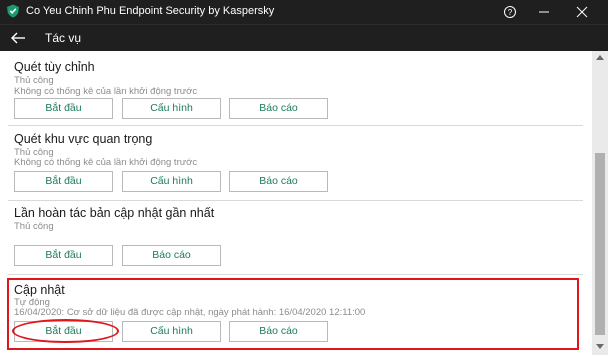 The height and width of the screenshot is (355, 608). I want to click on task-name: Quét khu vực quan trọng, so click(83, 139).